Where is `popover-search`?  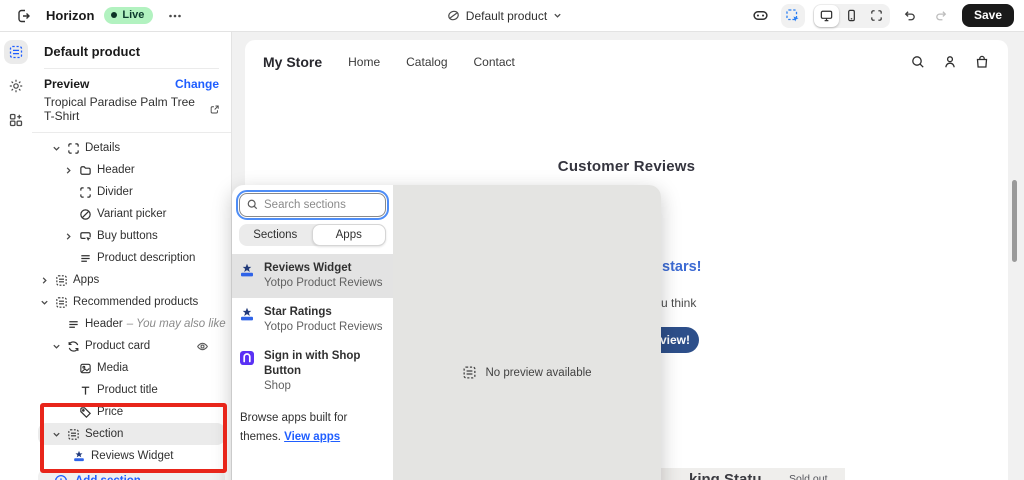 popover-search is located at coordinates (312, 205).